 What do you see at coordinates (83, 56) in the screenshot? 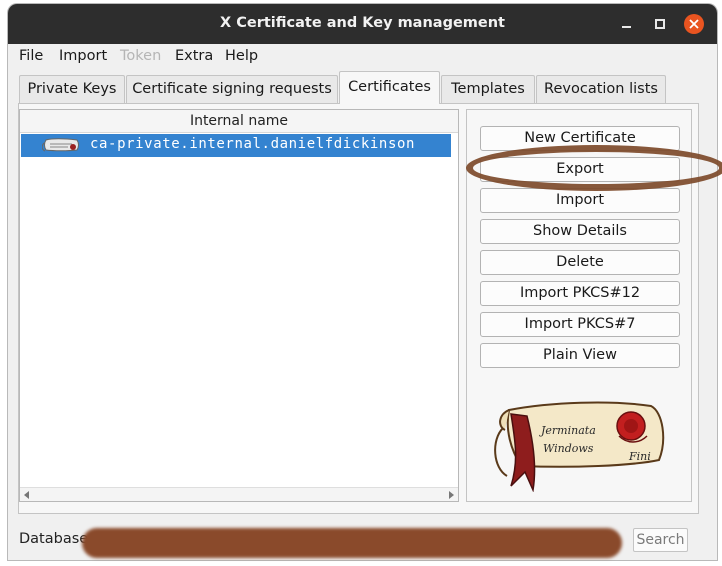
I see `menu-import: Import` at bounding box center [83, 56].